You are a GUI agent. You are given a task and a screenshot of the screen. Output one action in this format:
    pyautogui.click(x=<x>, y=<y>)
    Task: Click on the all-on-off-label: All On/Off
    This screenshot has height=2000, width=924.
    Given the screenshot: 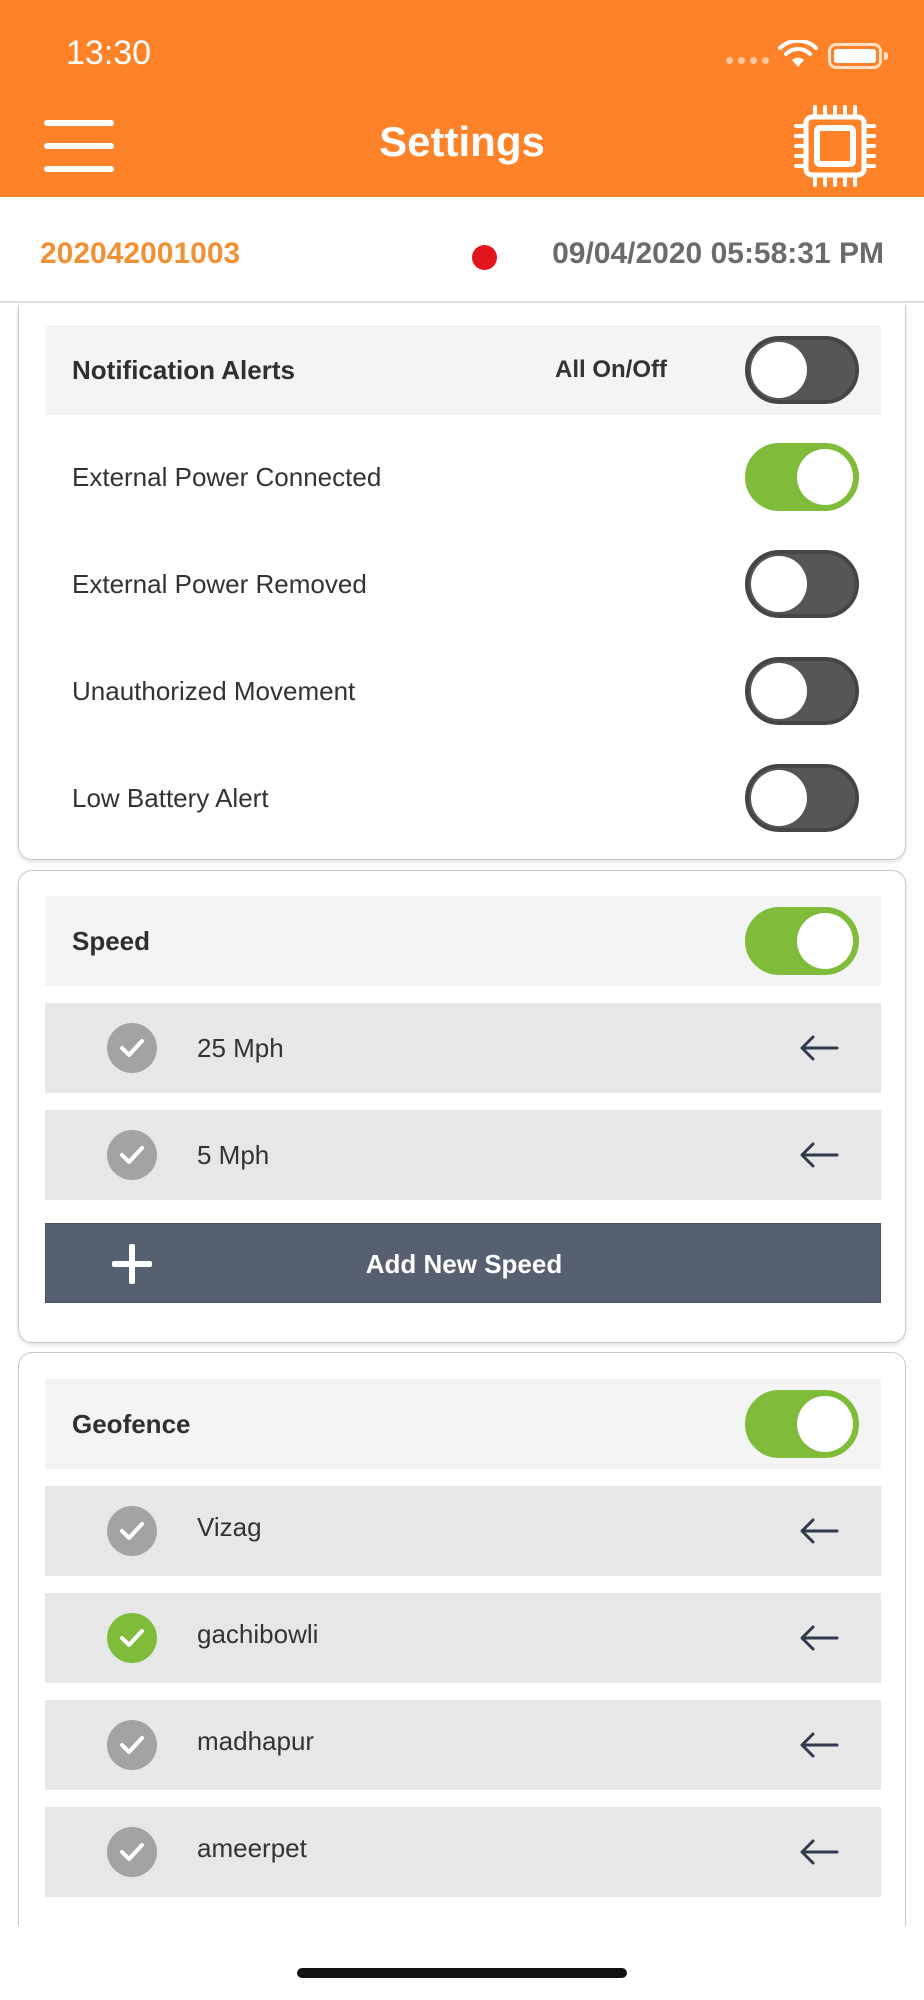 What is the action you would take?
    pyautogui.click(x=611, y=369)
    